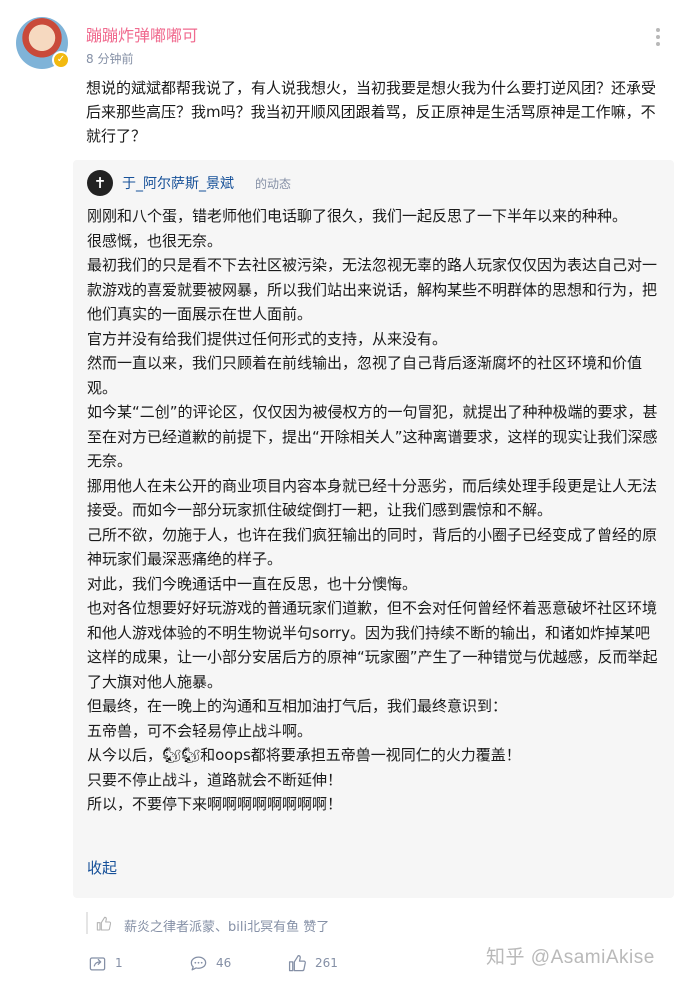  Describe the element at coordinates (198, 963) in the screenshot. I see `comment-icon` at that location.